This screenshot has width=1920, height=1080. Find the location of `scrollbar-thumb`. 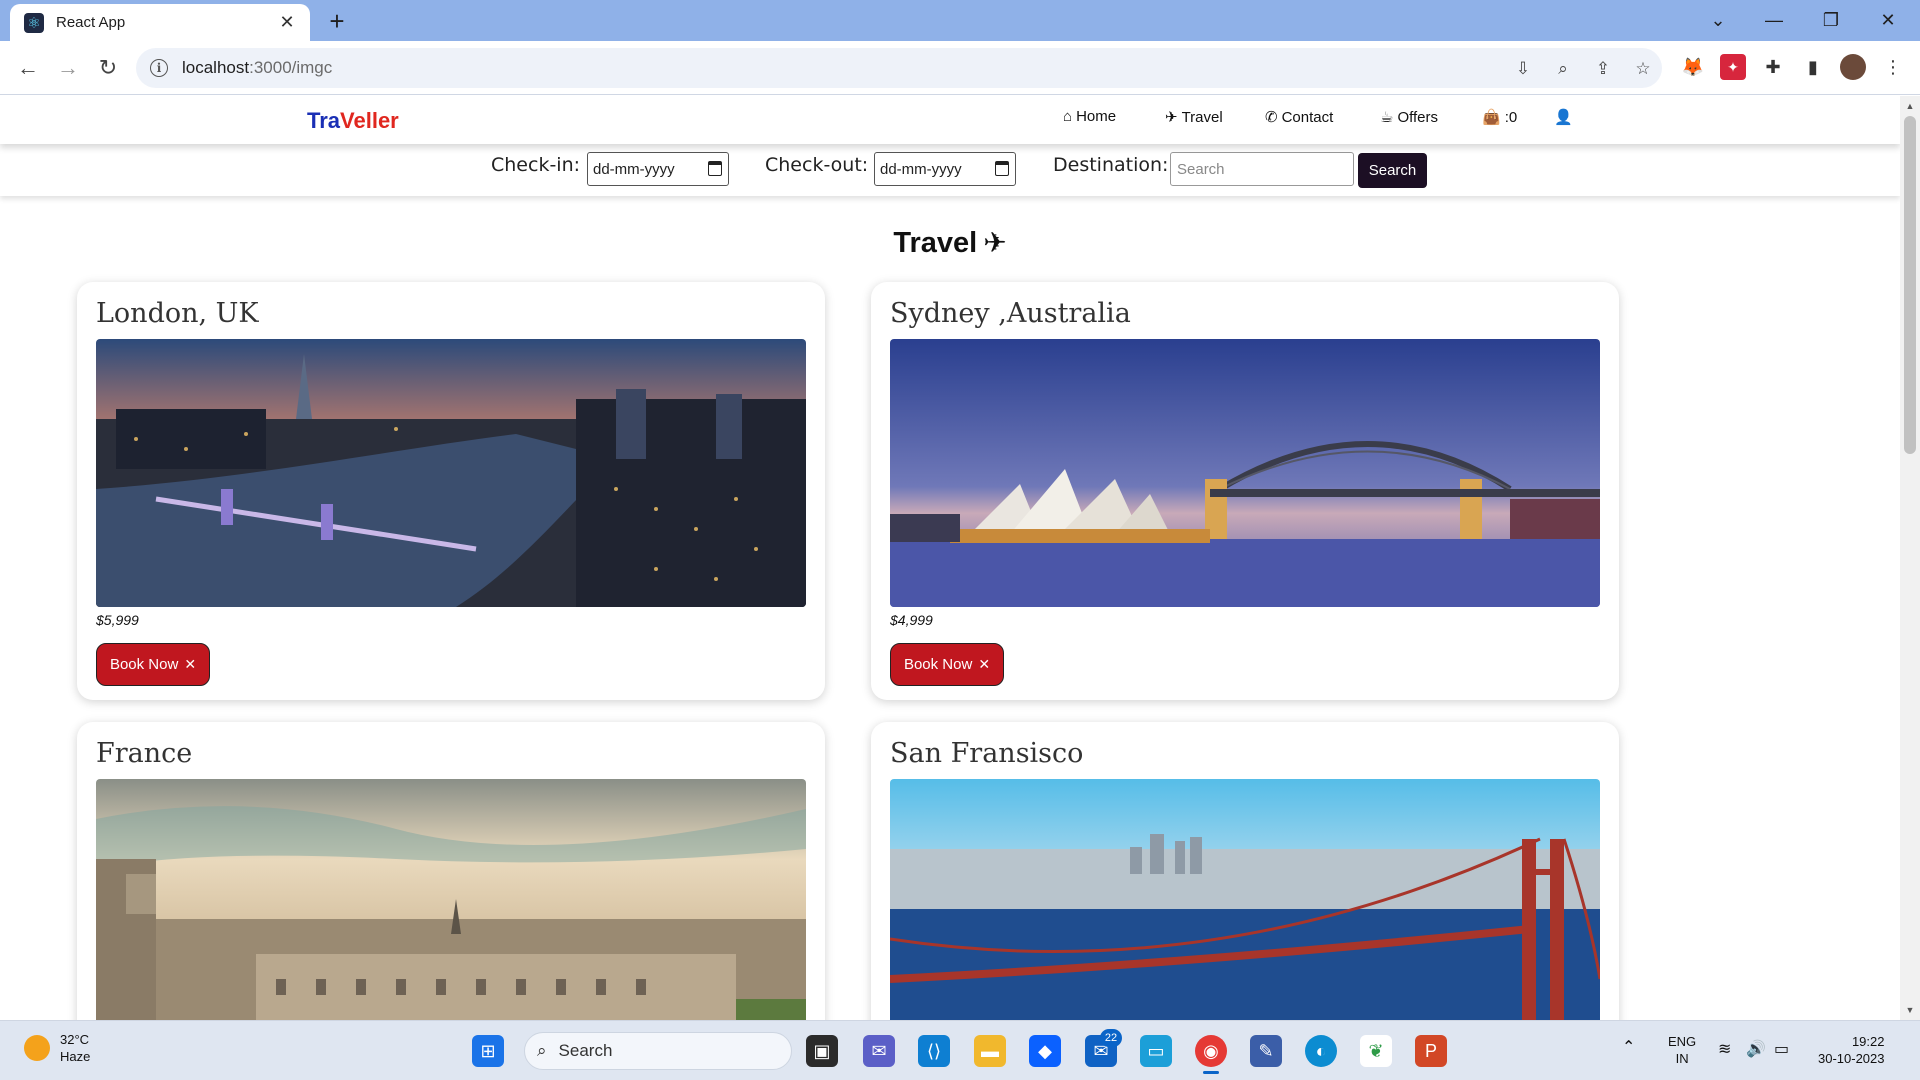

scrollbar-thumb is located at coordinates (1910, 285).